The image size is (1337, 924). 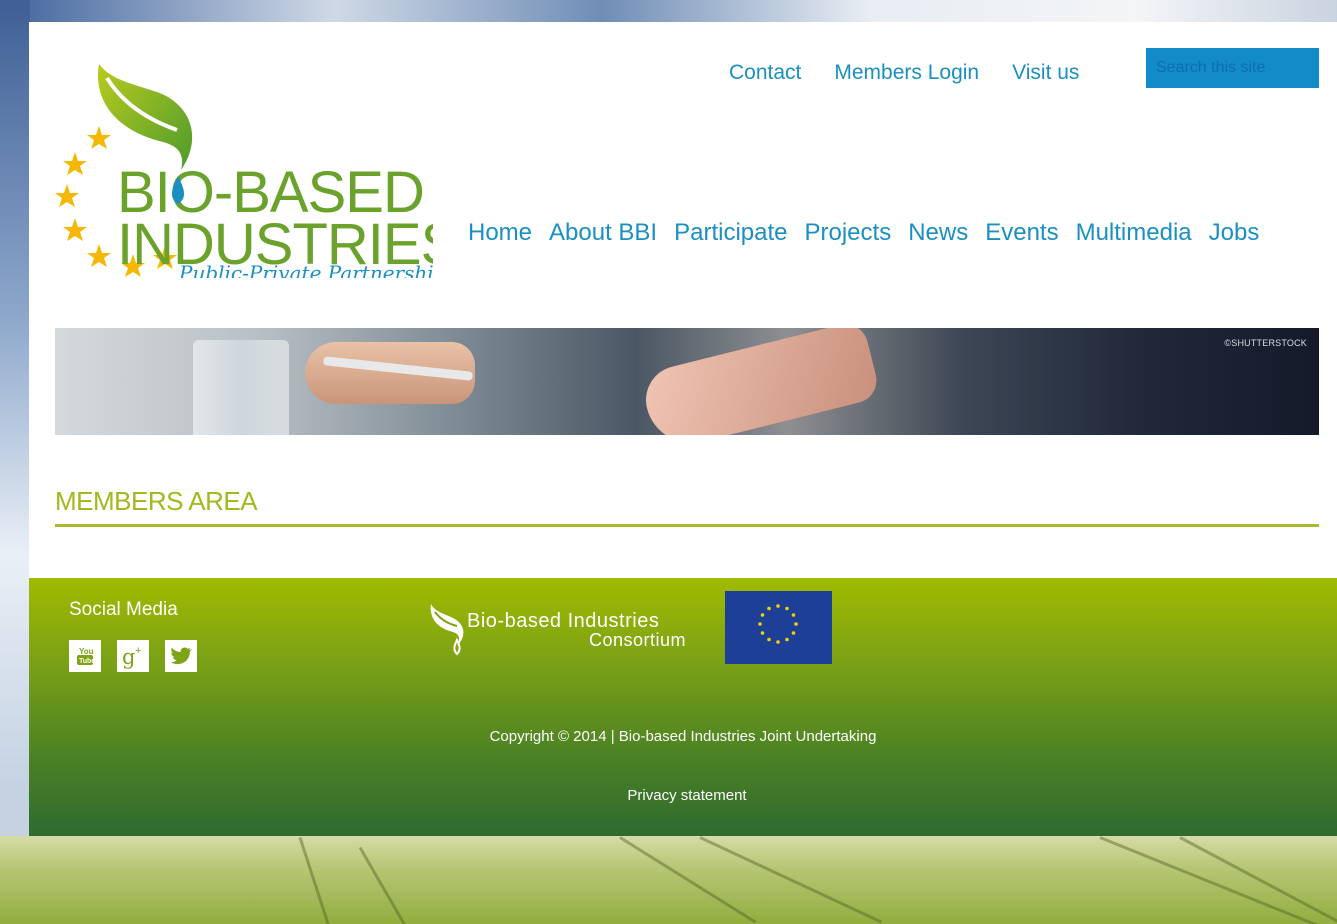 What do you see at coordinates (848, 233) in the screenshot?
I see `nav-projects: Projects` at bounding box center [848, 233].